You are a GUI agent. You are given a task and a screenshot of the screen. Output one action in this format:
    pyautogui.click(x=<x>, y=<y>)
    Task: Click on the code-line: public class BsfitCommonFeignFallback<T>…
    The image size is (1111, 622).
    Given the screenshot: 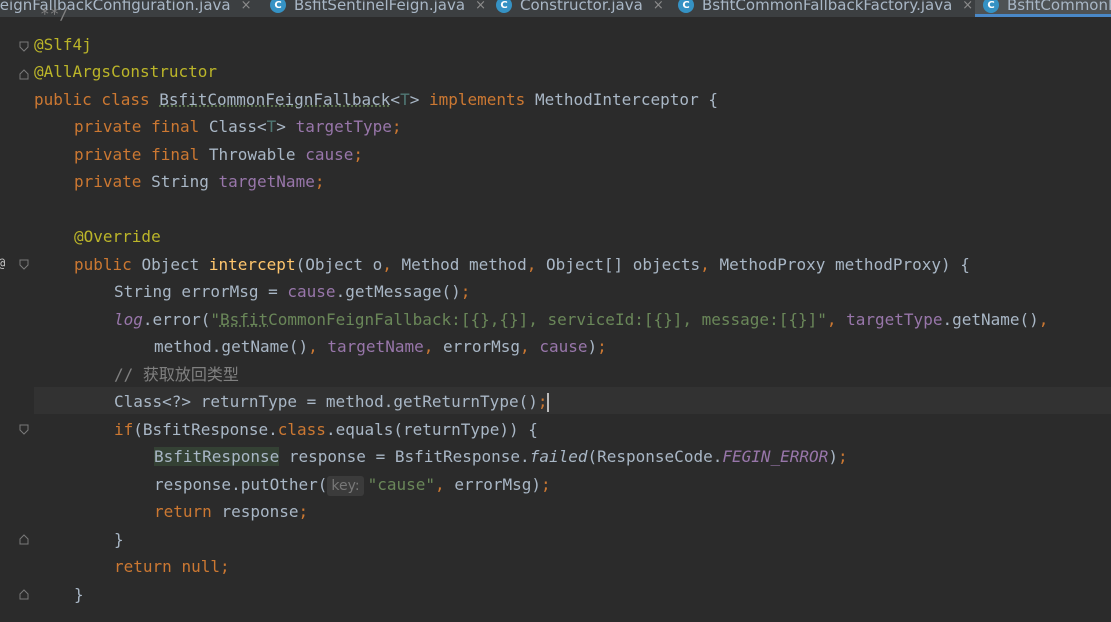 What is the action you would take?
    pyautogui.click(x=376, y=99)
    